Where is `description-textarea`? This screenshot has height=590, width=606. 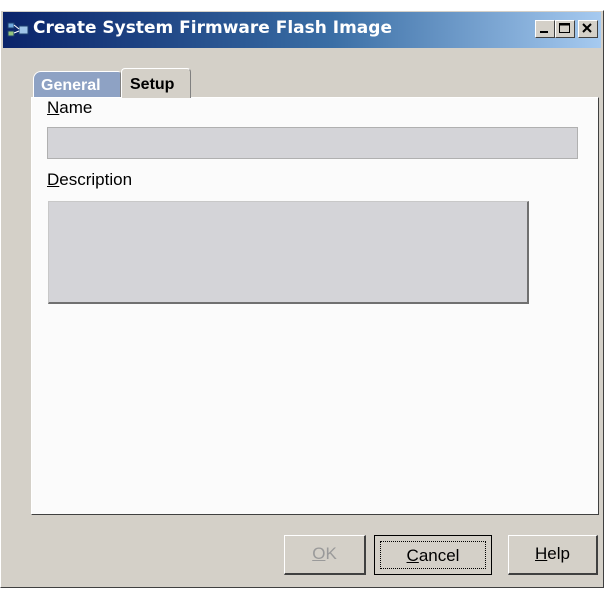
description-textarea is located at coordinates (288, 252).